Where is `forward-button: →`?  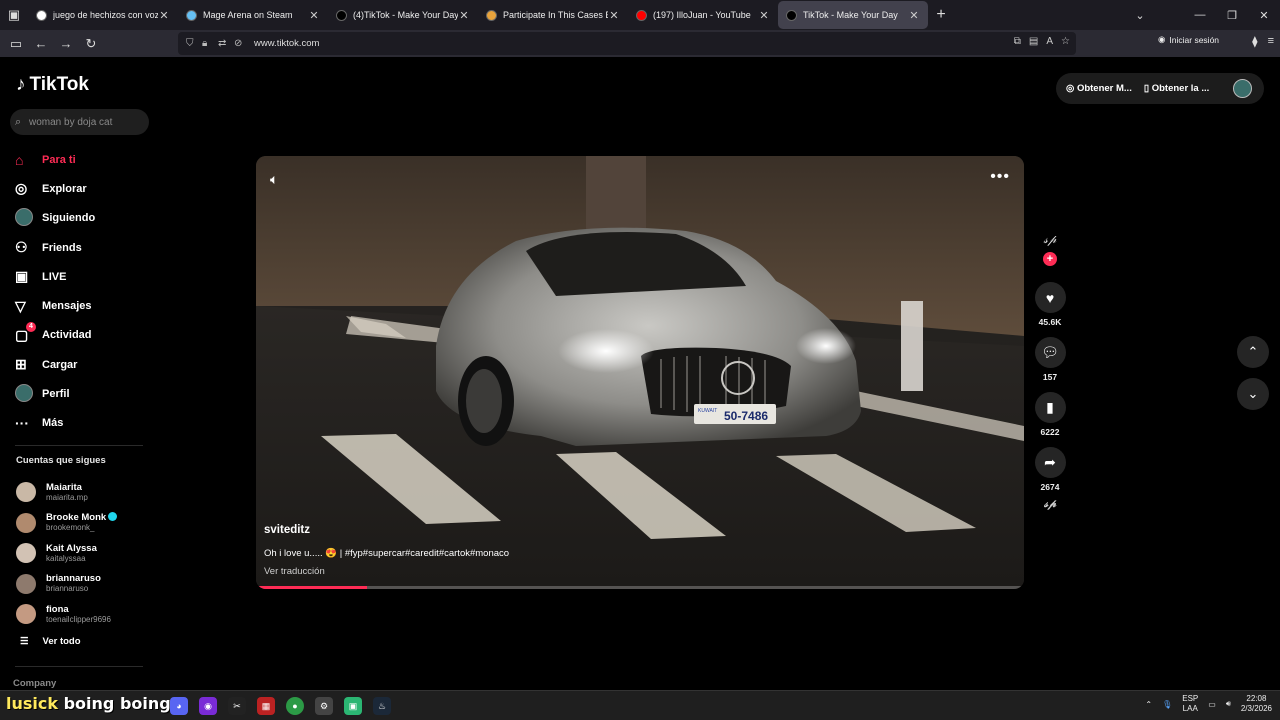 forward-button: → is located at coordinates (66, 44).